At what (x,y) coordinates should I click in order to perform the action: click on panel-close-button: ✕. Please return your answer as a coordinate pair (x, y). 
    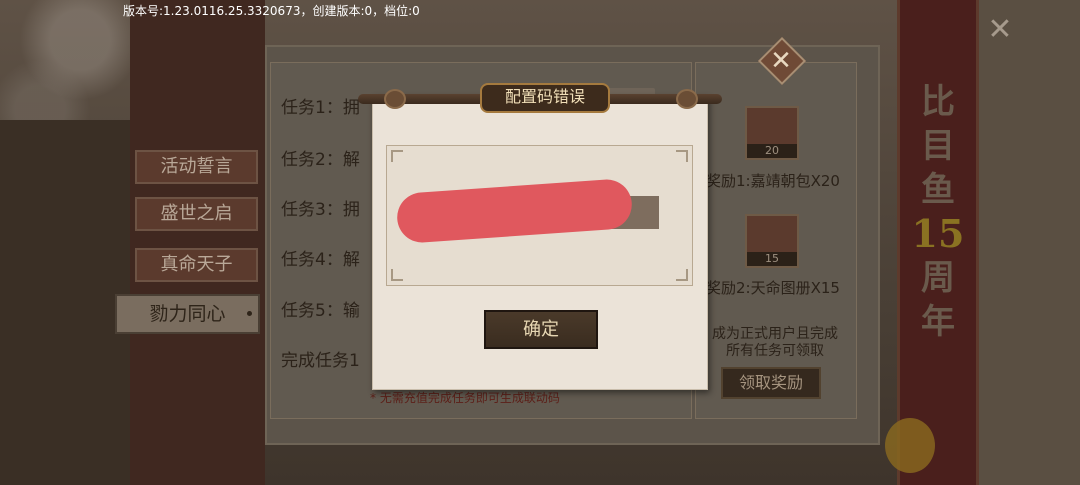
    Looking at the image, I should click on (782, 61).